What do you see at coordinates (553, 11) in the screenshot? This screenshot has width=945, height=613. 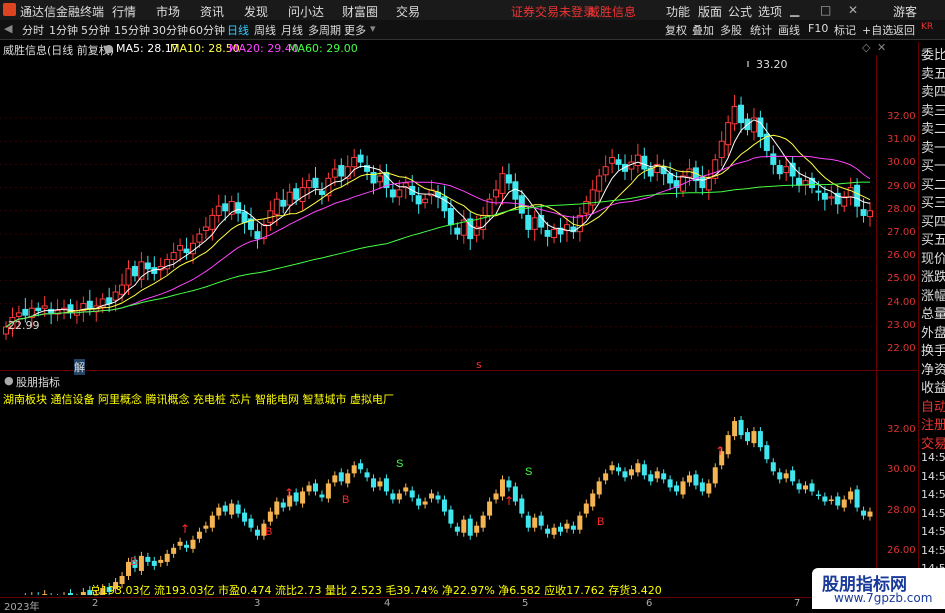 I see `login-notice: 证券交易未登录` at bounding box center [553, 11].